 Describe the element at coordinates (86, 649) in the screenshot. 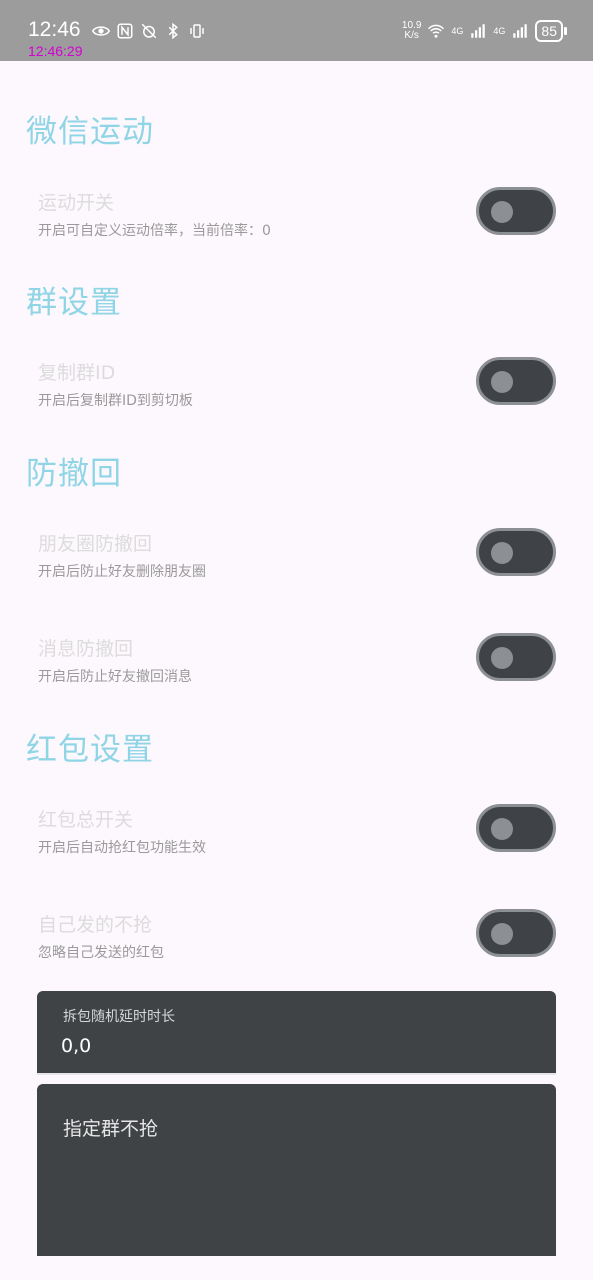

I see `message-anti-recall-title: 消息防撤回` at that location.